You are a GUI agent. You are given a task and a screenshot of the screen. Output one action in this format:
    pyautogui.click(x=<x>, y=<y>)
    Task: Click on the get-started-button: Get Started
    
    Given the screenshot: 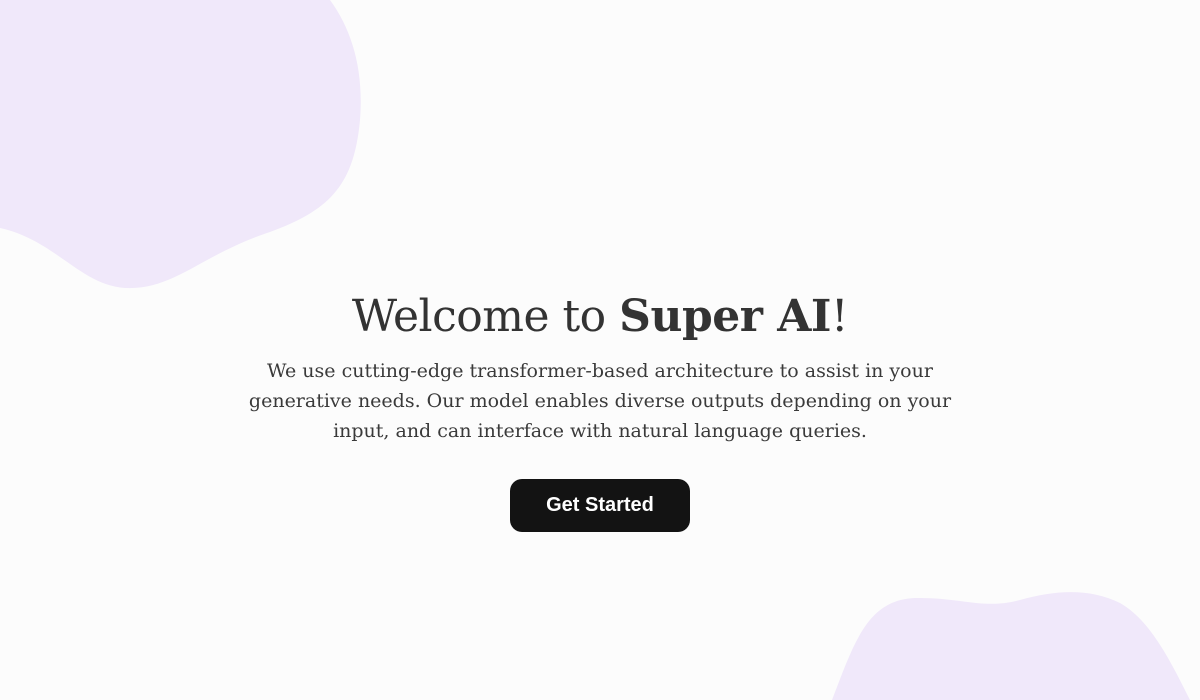 What is the action you would take?
    pyautogui.click(x=600, y=505)
    